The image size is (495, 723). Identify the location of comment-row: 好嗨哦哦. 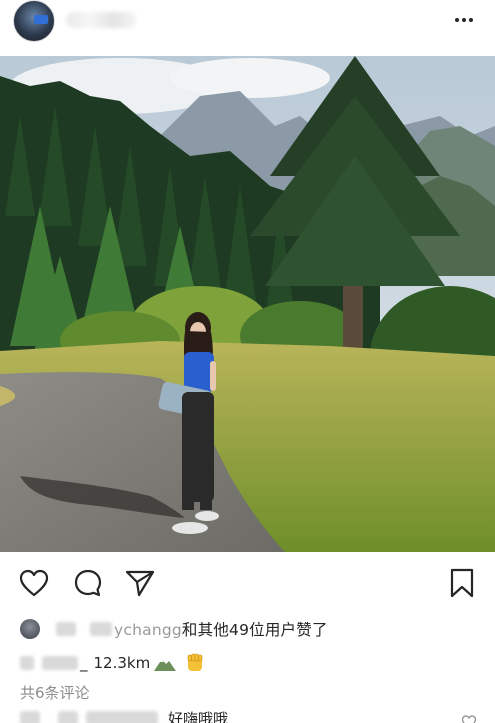
(124, 715).